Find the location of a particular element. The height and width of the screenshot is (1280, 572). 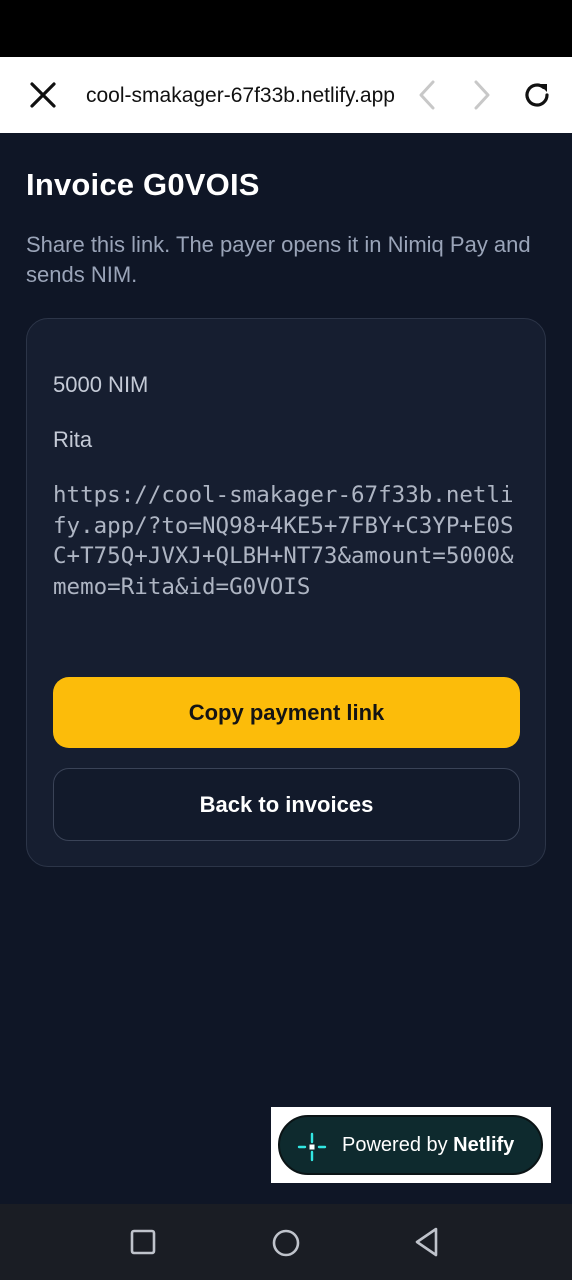

recents-square-icon is located at coordinates (143, 1242).